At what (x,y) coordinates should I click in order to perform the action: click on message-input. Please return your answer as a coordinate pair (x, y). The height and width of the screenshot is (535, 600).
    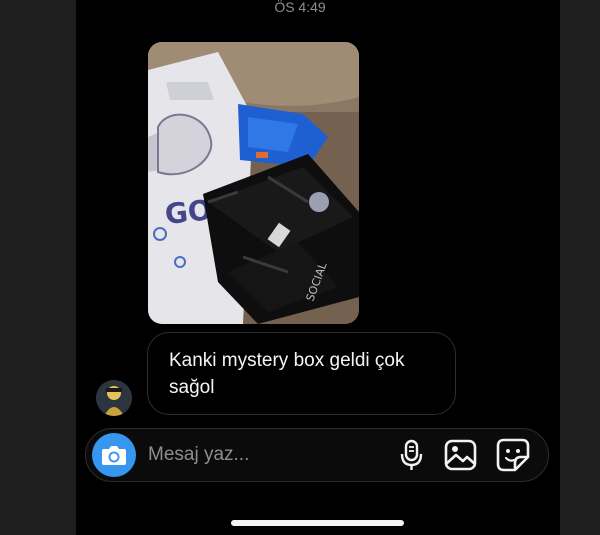
    Looking at the image, I should click on (248, 455).